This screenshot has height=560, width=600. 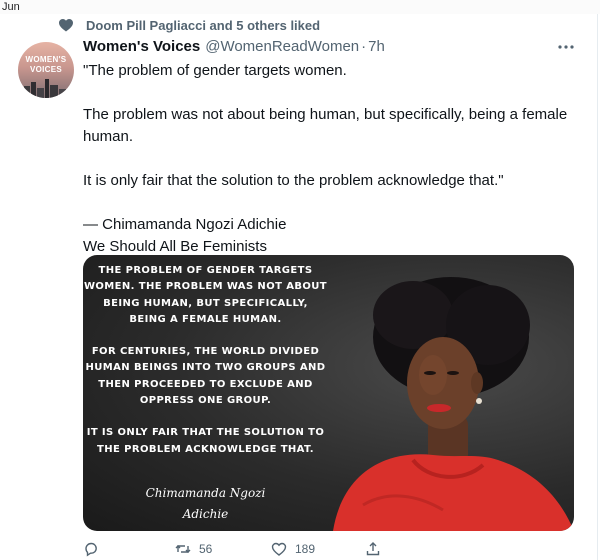 What do you see at coordinates (293, 549) in the screenshot?
I see `like-button: 189` at bounding box center [293, 549].